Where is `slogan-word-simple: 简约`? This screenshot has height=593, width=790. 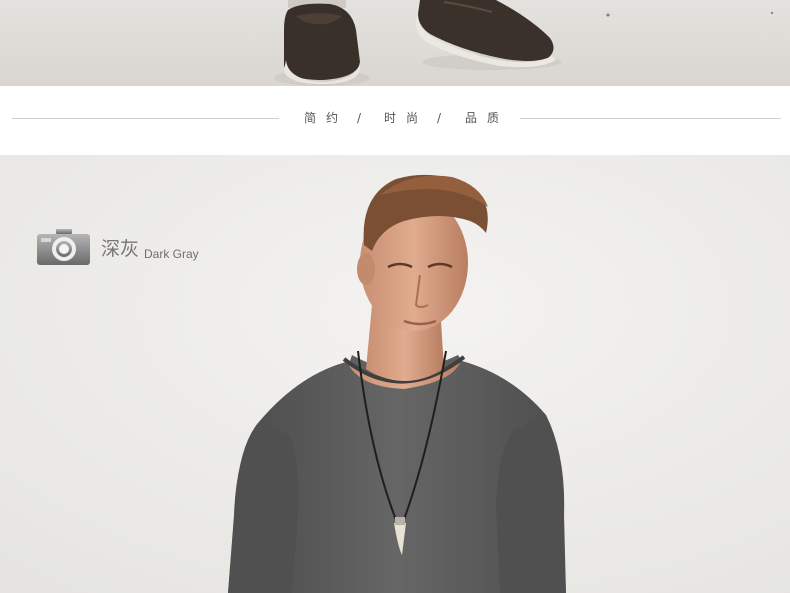
slogan-word-simple: 简约 is located at coordinates (326, 118).